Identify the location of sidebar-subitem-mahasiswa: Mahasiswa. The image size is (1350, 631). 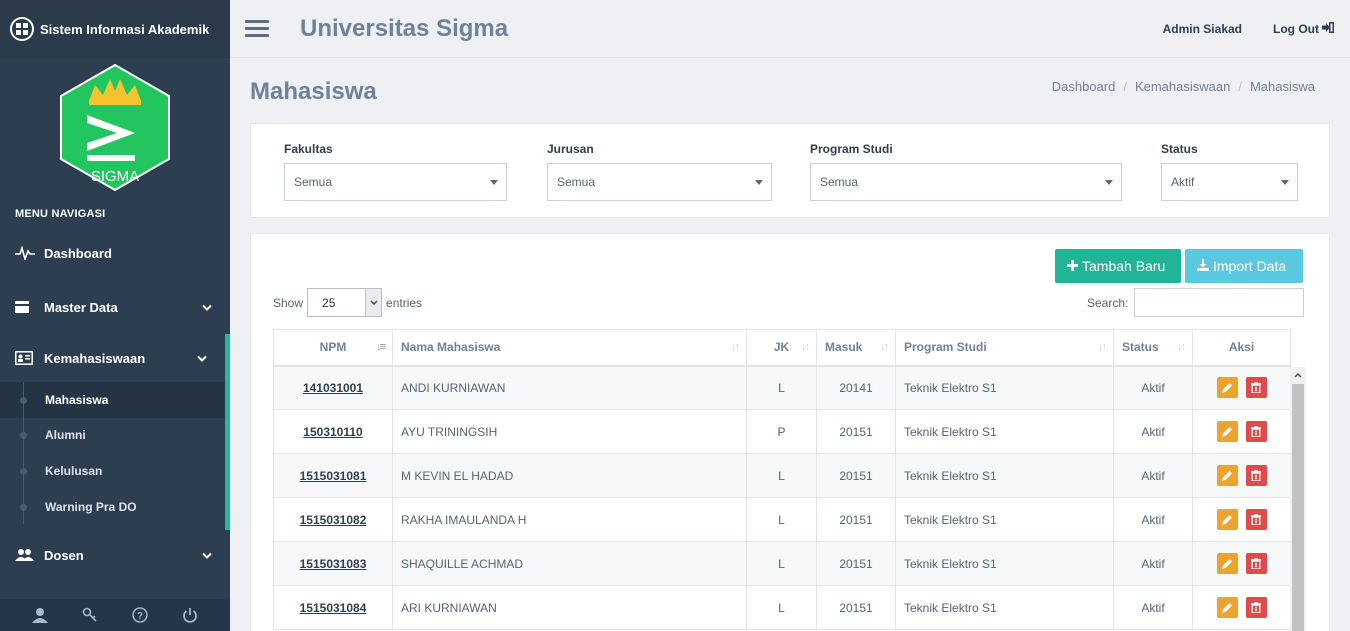
(112, 400).